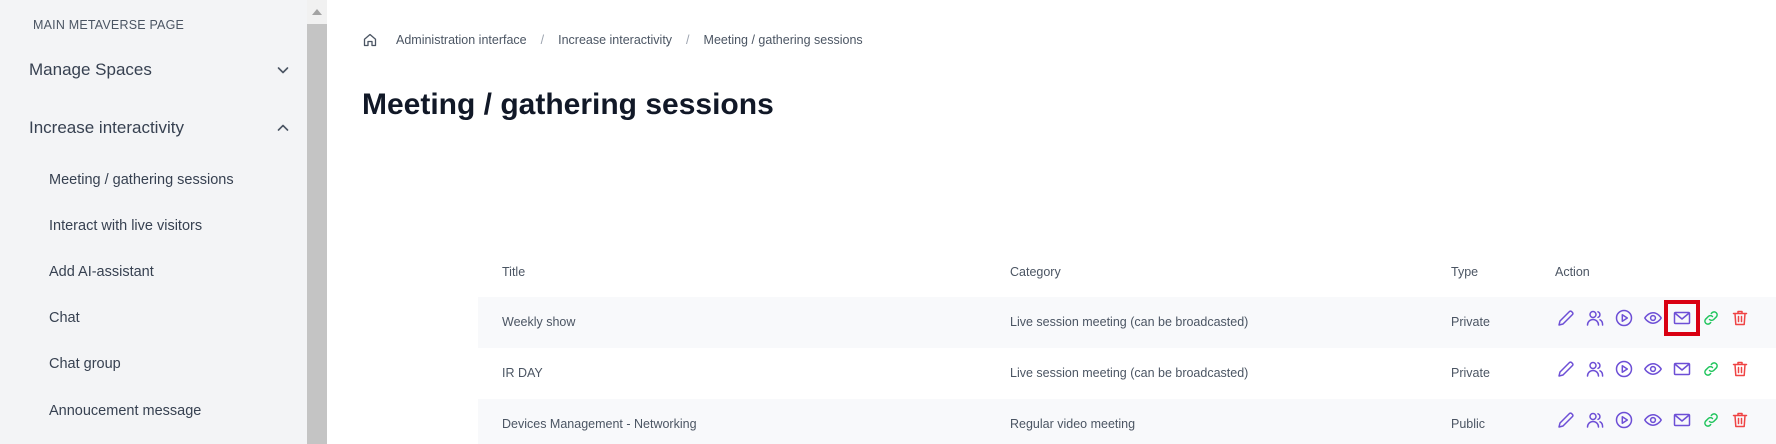 The height and width of the screenshot is (444, 1776). I want to click on column-header-category: Category, so click(1035, 272).